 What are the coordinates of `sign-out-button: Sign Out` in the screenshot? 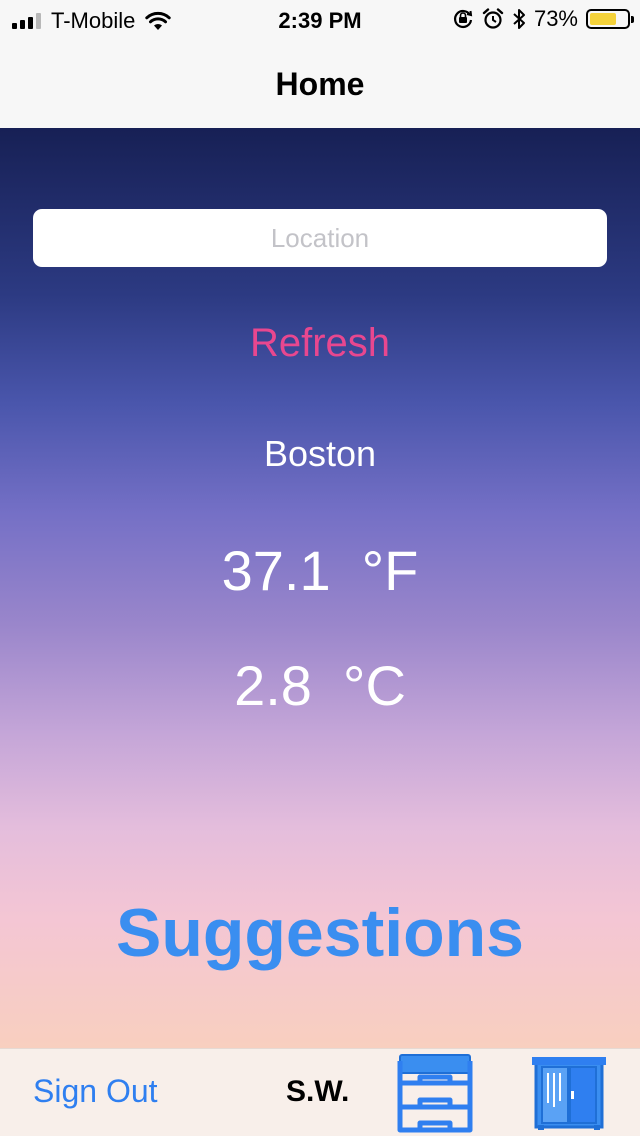 It's located at (95, 1091).